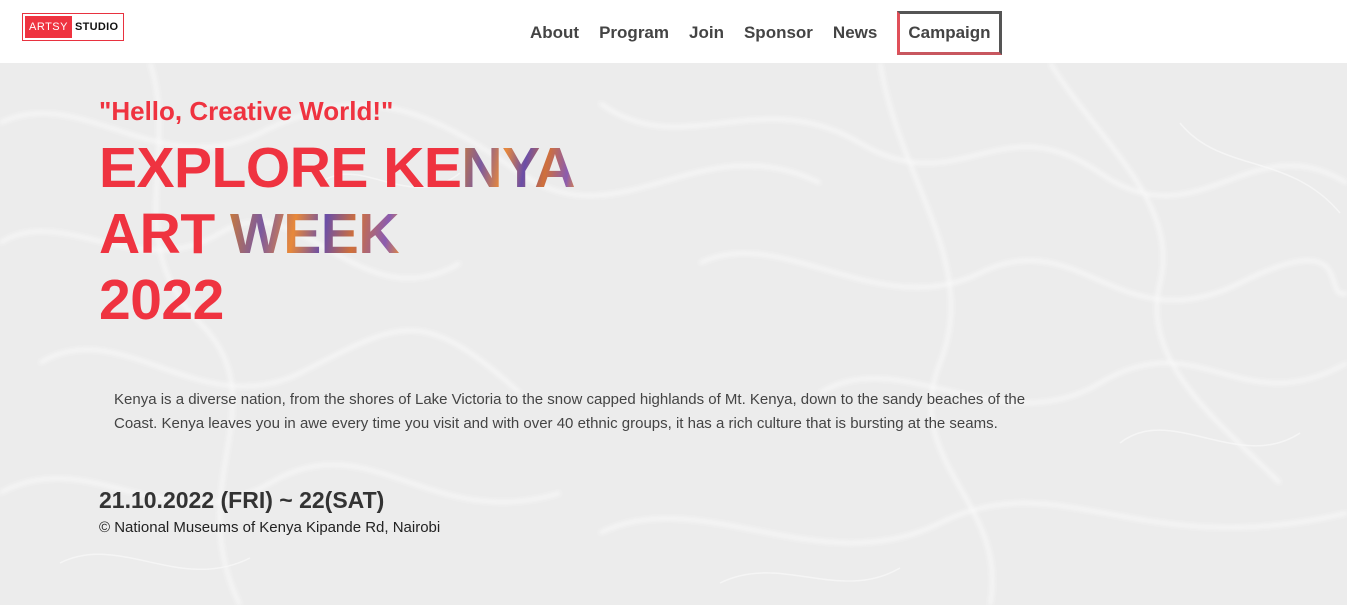 The height and width of the screenshot is (605, 1347). What do you see at coordinates (280, 168) in the screenshot?
I see `title-line1-plain: EXPLORE KE` at bounding box center [280, 168].